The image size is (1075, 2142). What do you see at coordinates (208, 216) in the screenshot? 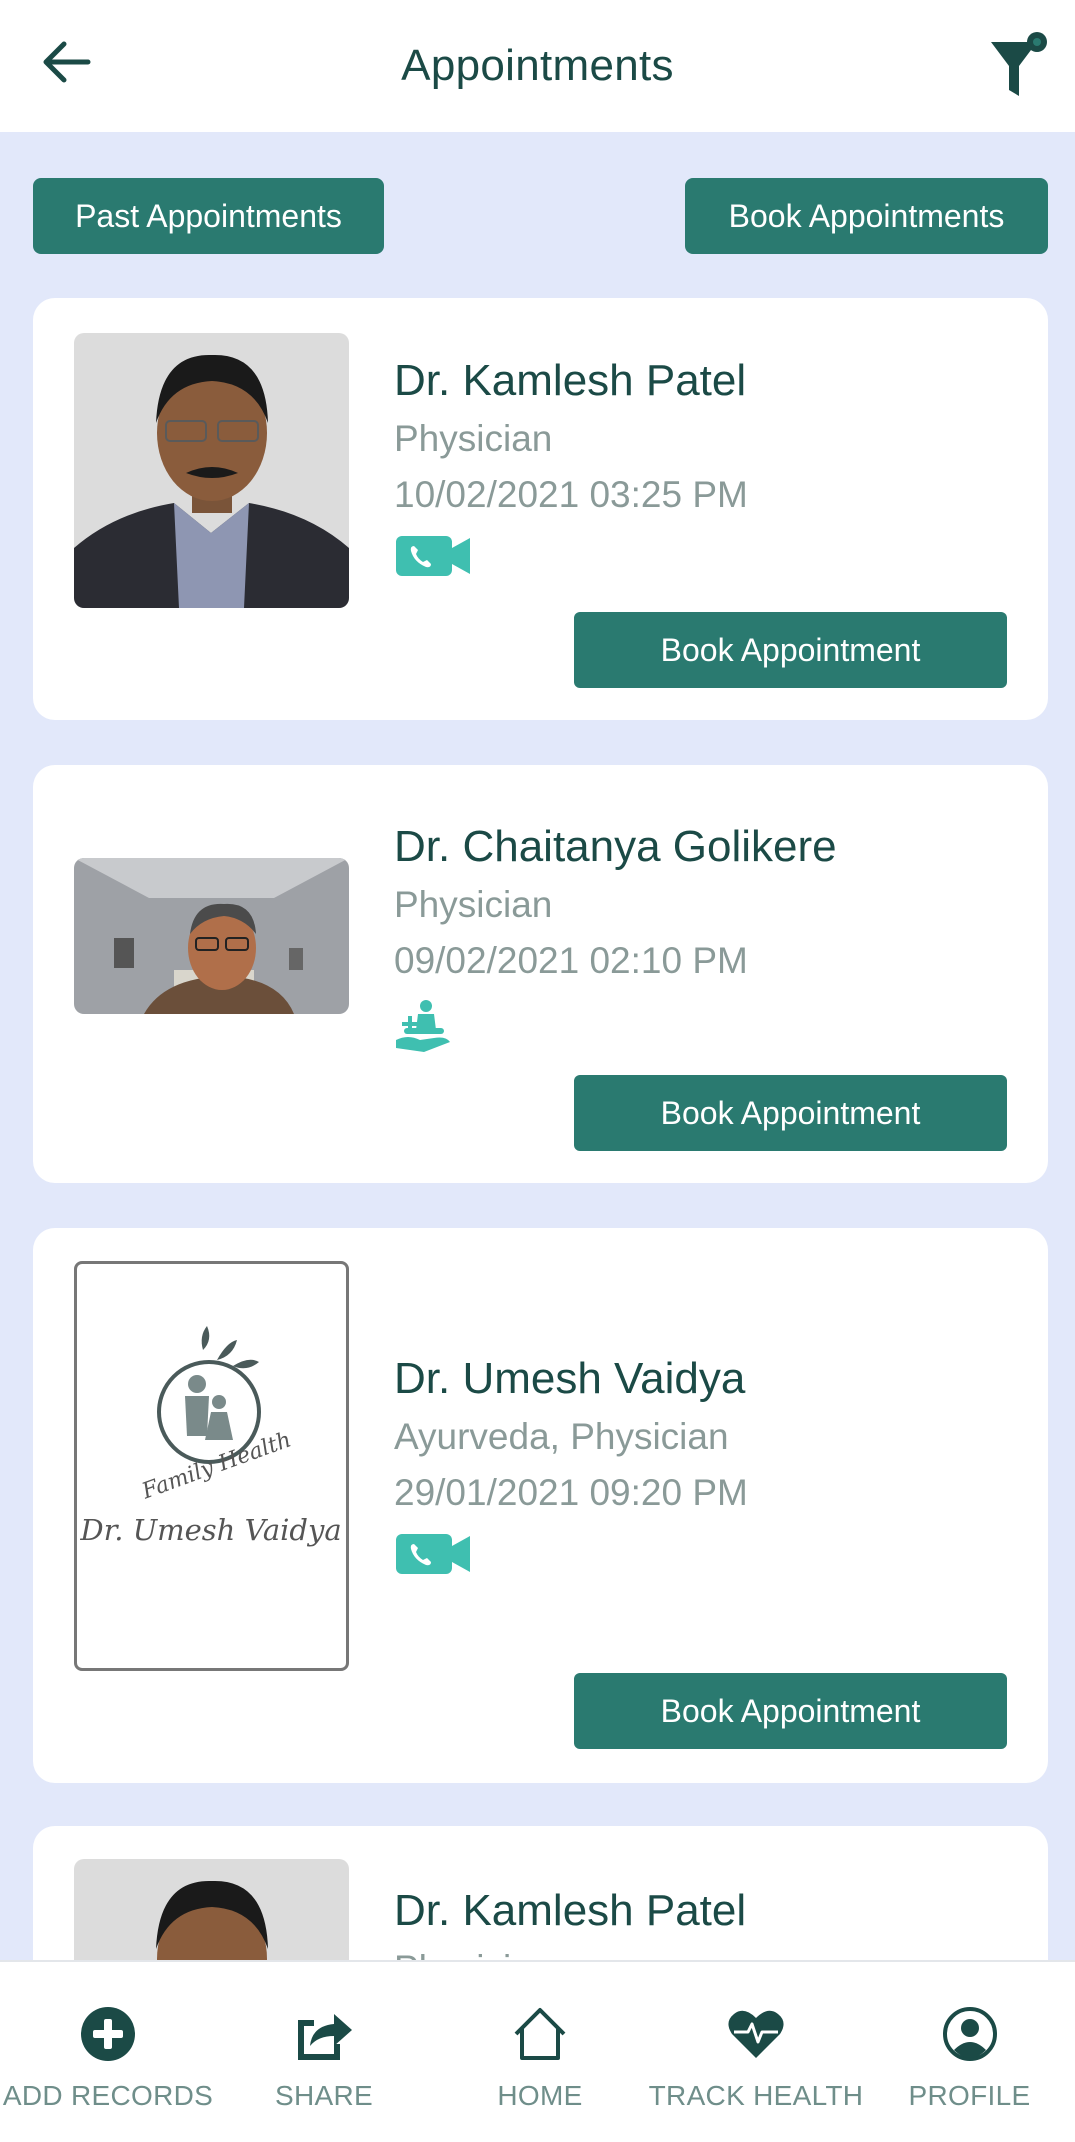
I see `past-appointments-button: Past Appointments` at bounding box center [208, 216].